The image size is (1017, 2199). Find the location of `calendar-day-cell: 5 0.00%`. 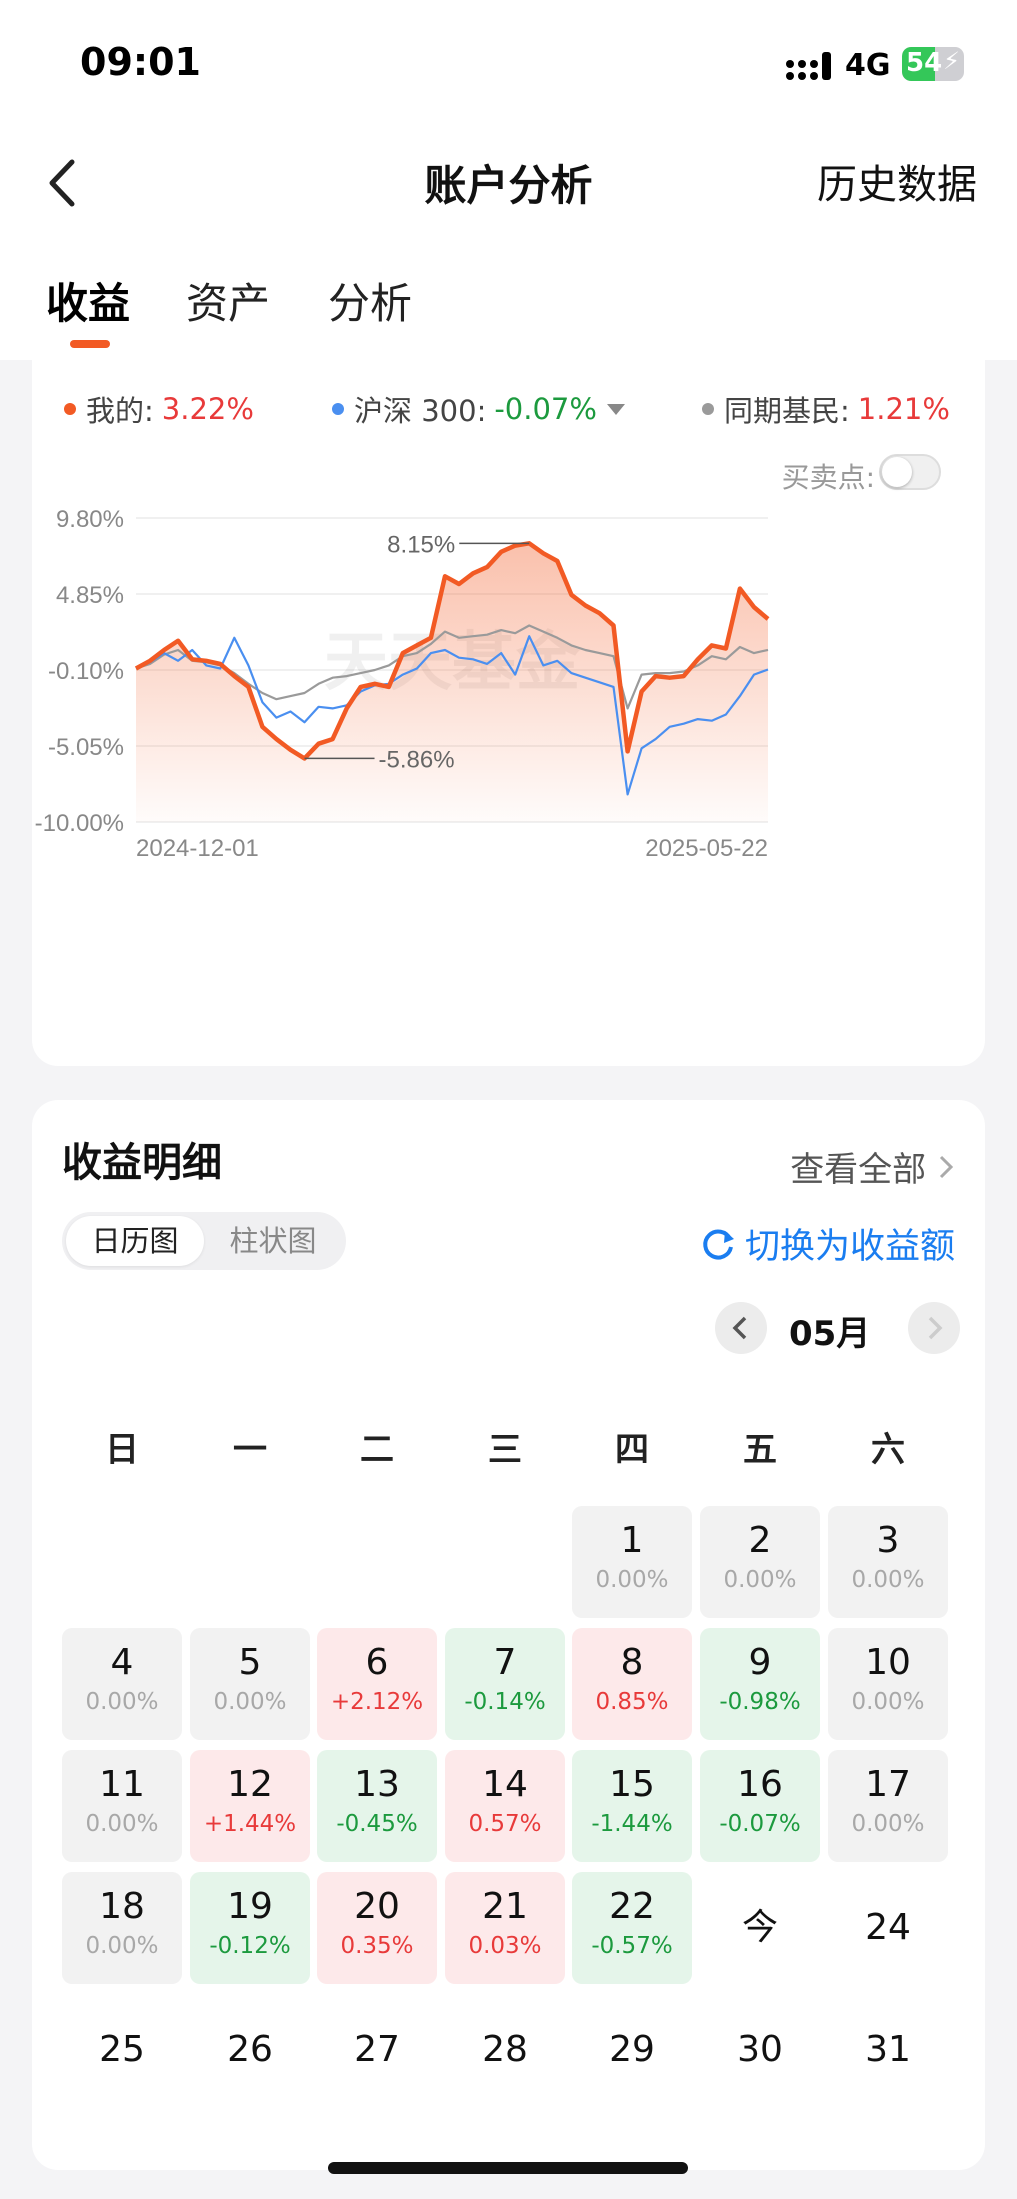

calendar-day-cell: 5 0.00% is located at coordinates (250, 1684).